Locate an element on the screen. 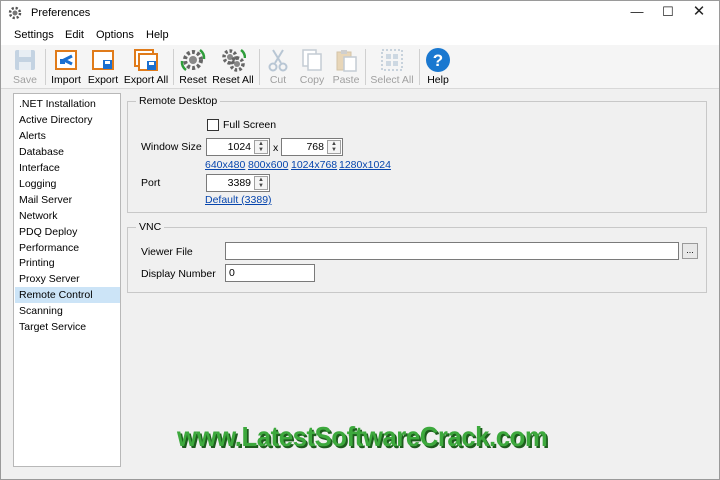 The height and width of the screenshot is (480, 720). select-all-icon is located at coordinates (392, 60).